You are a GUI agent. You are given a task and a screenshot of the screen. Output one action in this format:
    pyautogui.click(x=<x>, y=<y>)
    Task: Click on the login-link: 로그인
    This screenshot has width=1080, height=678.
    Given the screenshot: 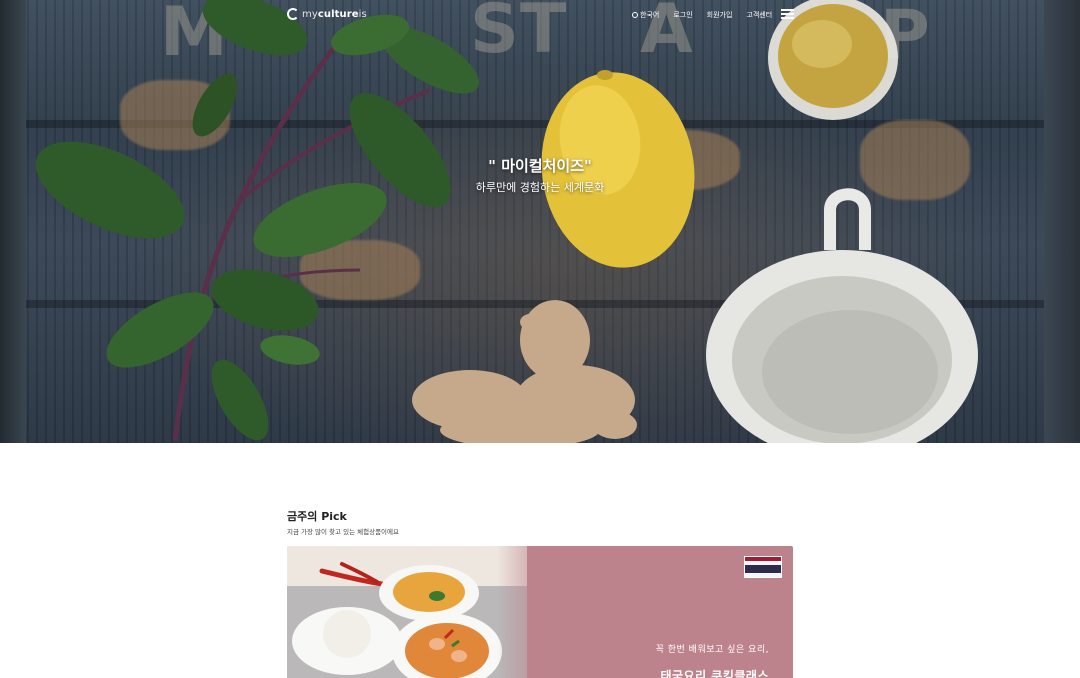 What is the action you would take?
    pyautogui.click(x=682, y=15)
    